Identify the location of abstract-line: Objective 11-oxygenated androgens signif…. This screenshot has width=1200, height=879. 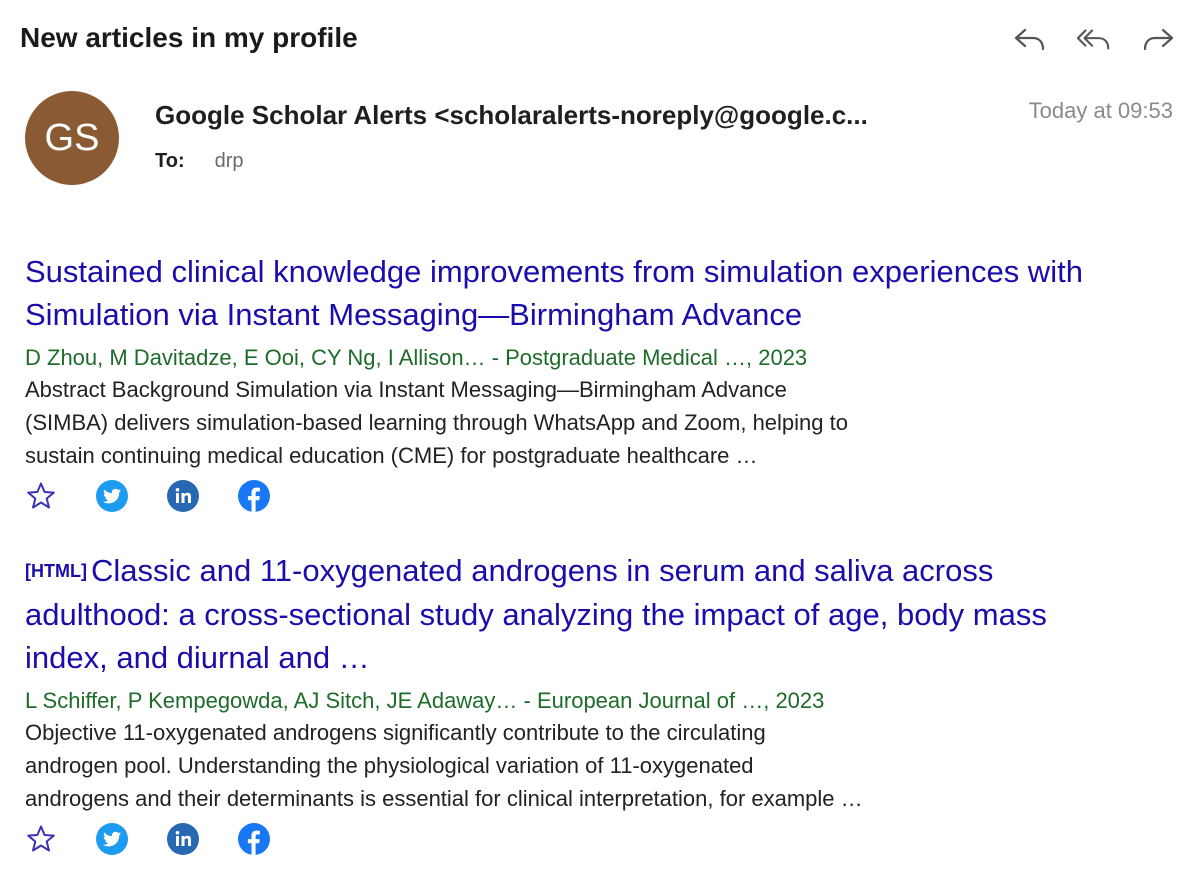
(395, 732).